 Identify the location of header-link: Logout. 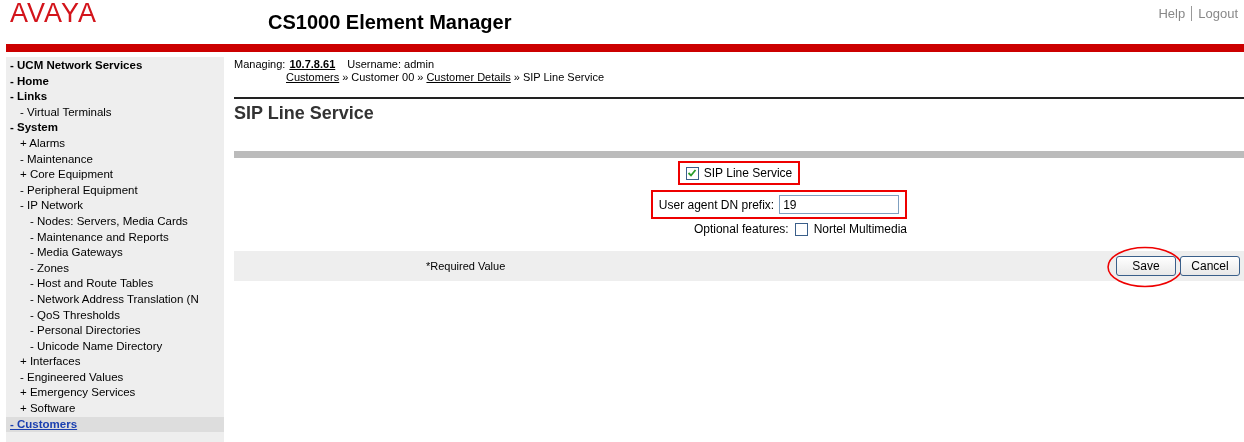
(1218, 13).